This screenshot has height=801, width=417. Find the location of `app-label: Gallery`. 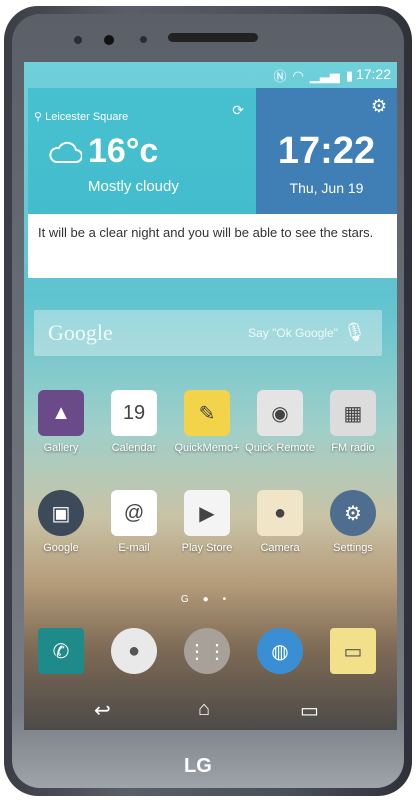

app-label: Gallery is located at coordinates (61, 448).